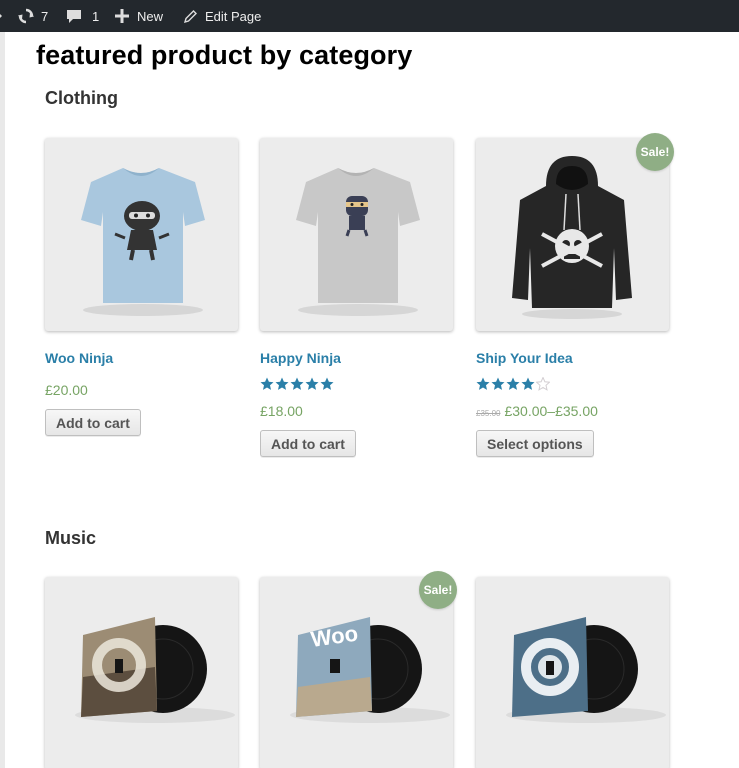 This screenshot has height=768, width=739. I want to click on vinyl-album-image: Woo, so click(370, 670).